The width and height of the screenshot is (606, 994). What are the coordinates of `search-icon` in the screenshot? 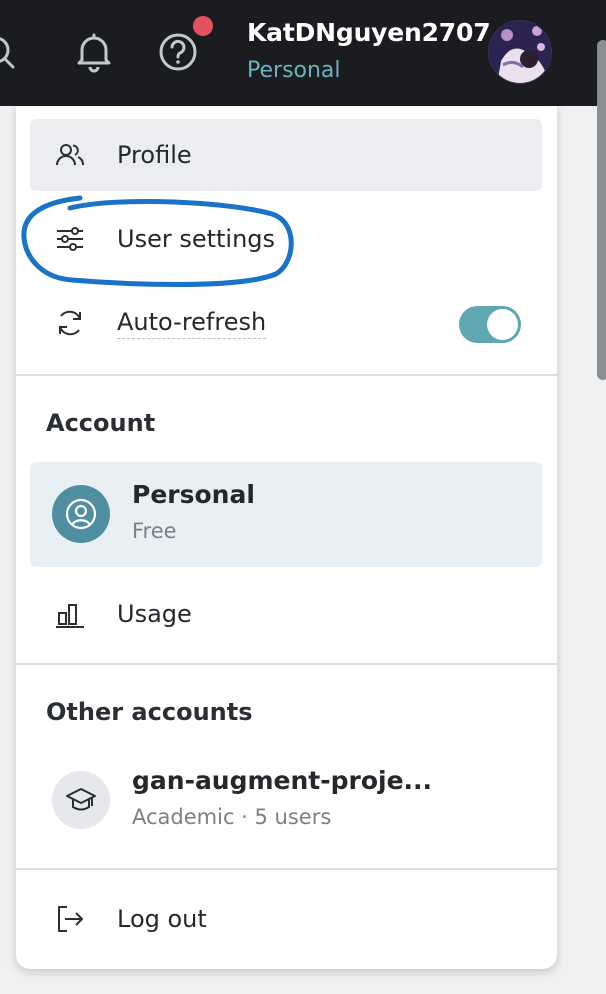 It's located at (14, 52).